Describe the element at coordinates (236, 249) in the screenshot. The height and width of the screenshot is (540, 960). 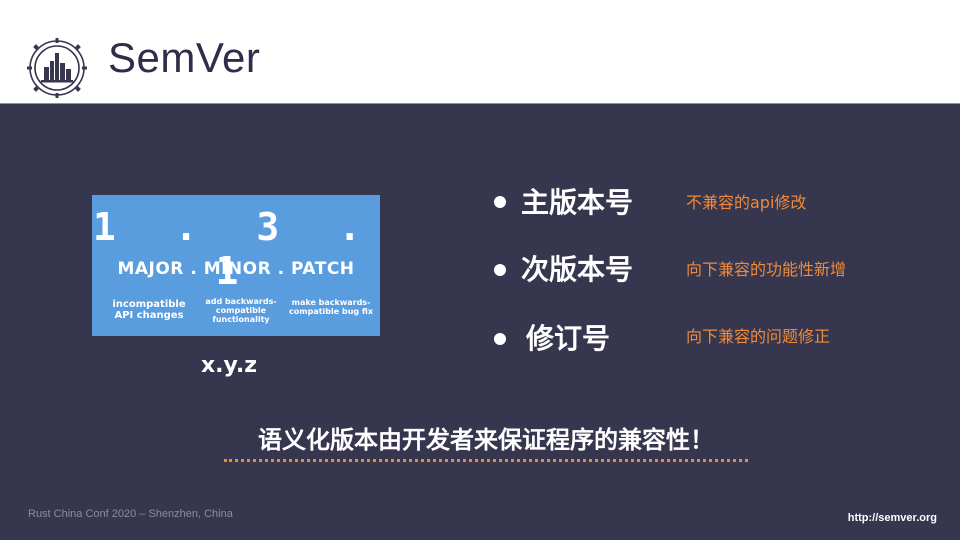
I see `version-number: 1 . 3 . 1` at that location.